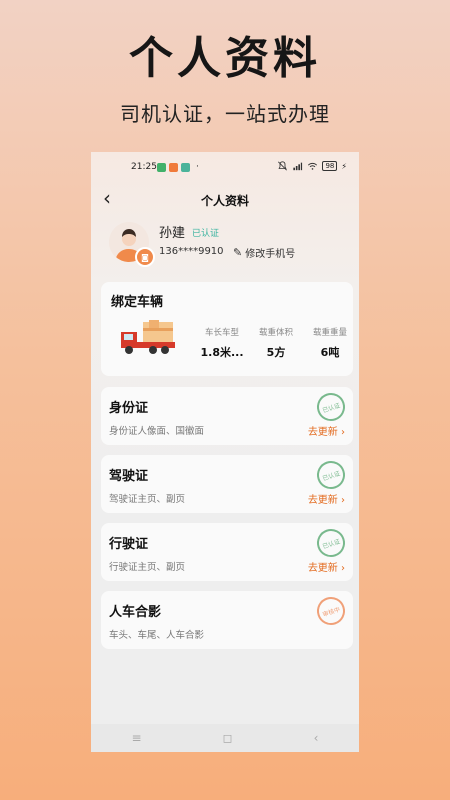  I want to click on vehicle-spec: 载重体积 5方, so click(276, 343).